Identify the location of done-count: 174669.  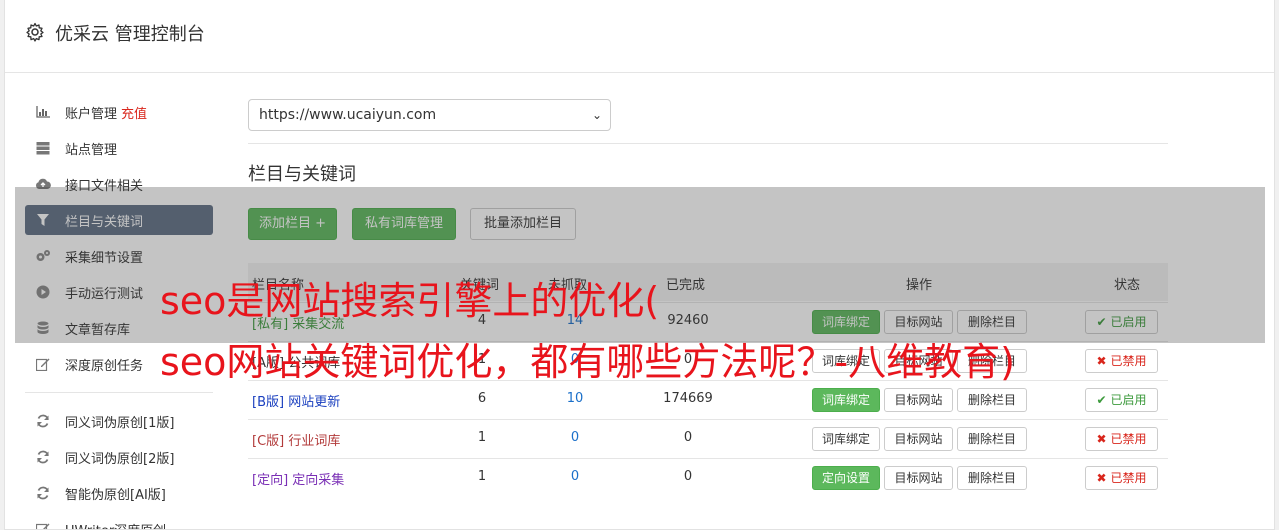
(688, 398).